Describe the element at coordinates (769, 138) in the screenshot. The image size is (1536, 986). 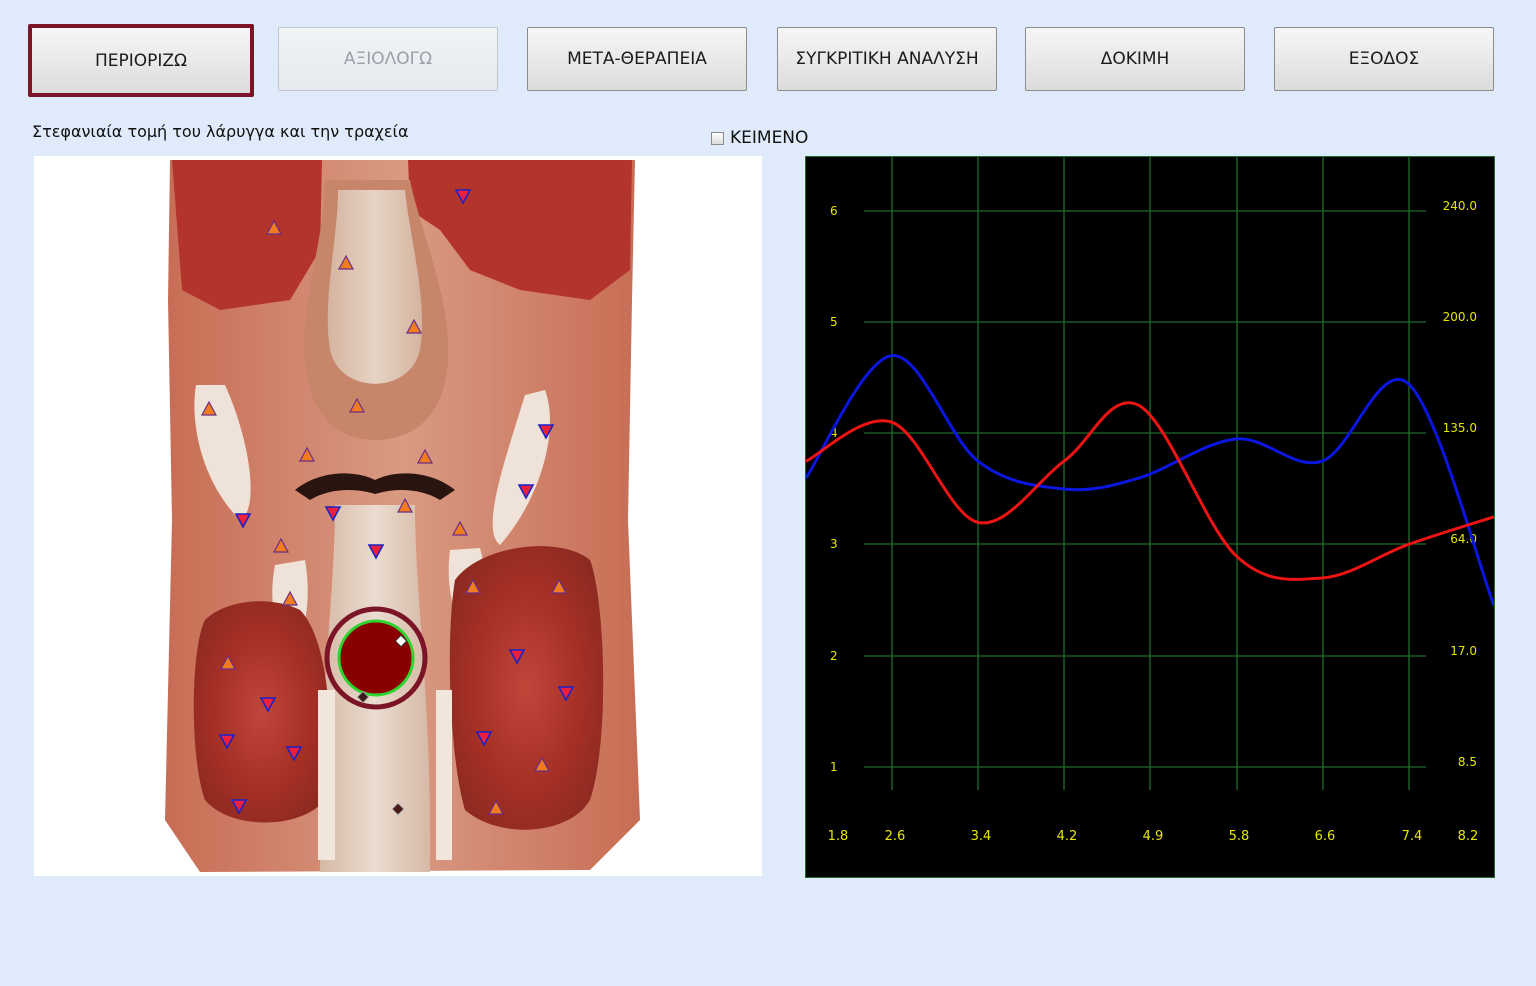
I see `text-checkbox-label: ΚΕΙΜΕΝΟ` at that location.